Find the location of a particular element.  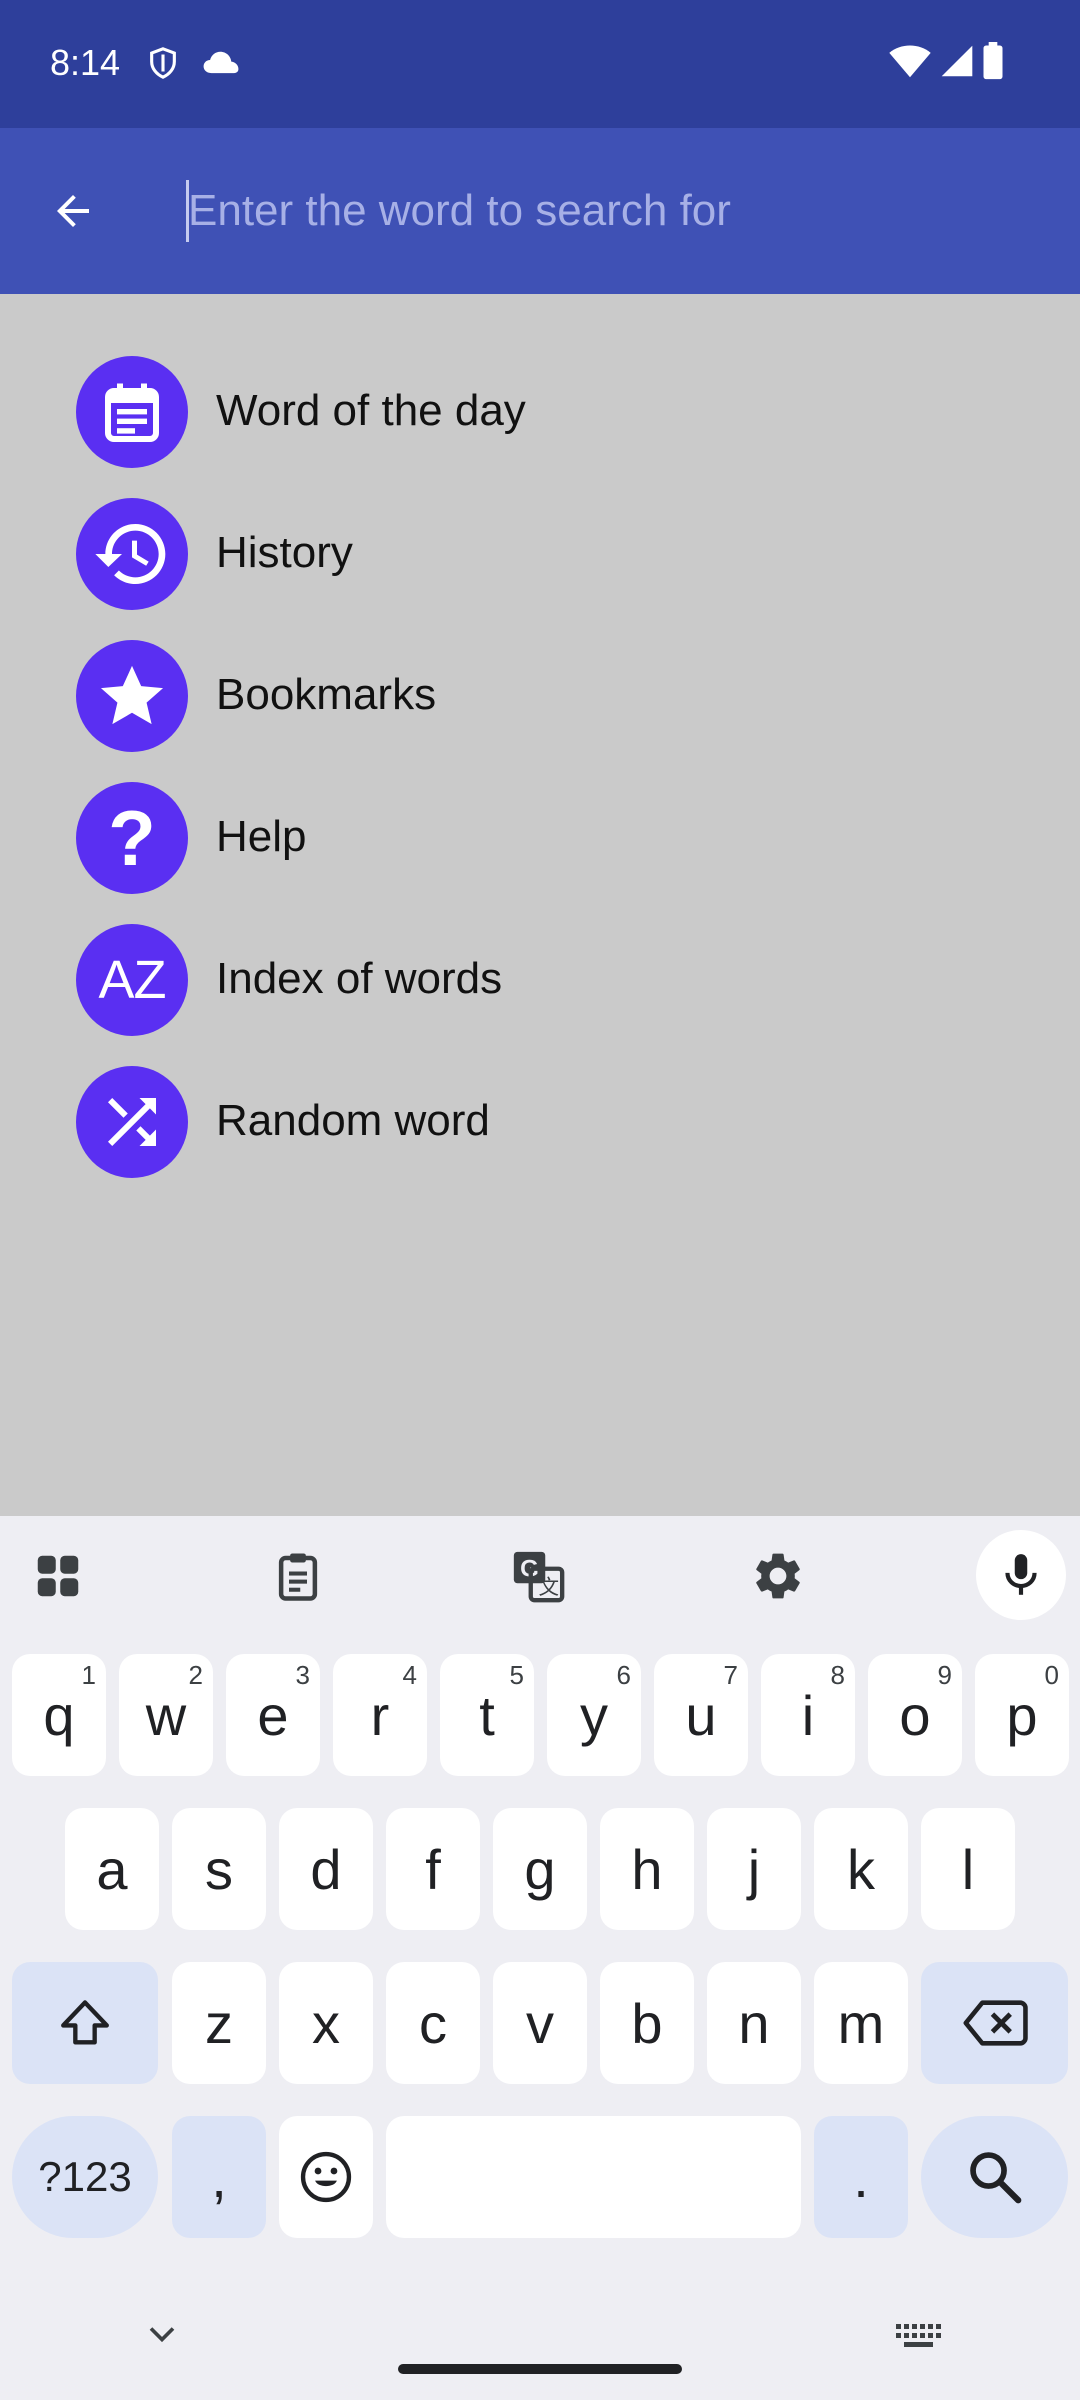

comma-key: , is located at coordinates (219, 2177).